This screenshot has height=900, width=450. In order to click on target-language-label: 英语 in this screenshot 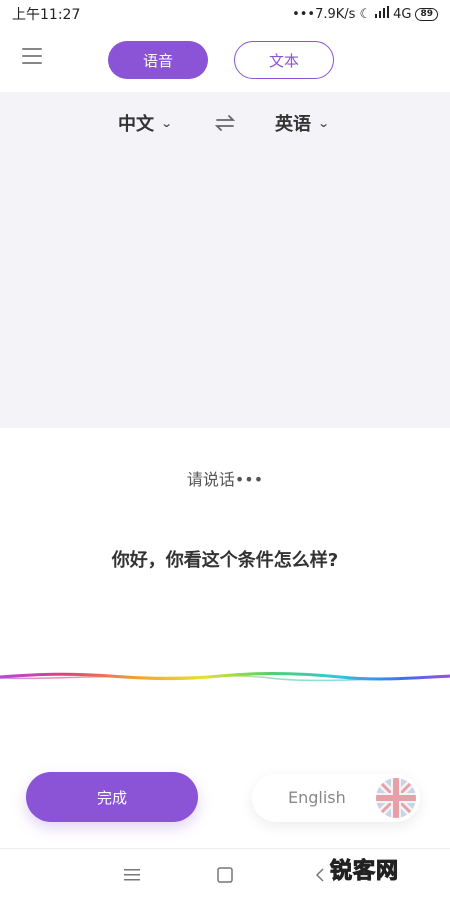, I will do `click(293, 124)`.